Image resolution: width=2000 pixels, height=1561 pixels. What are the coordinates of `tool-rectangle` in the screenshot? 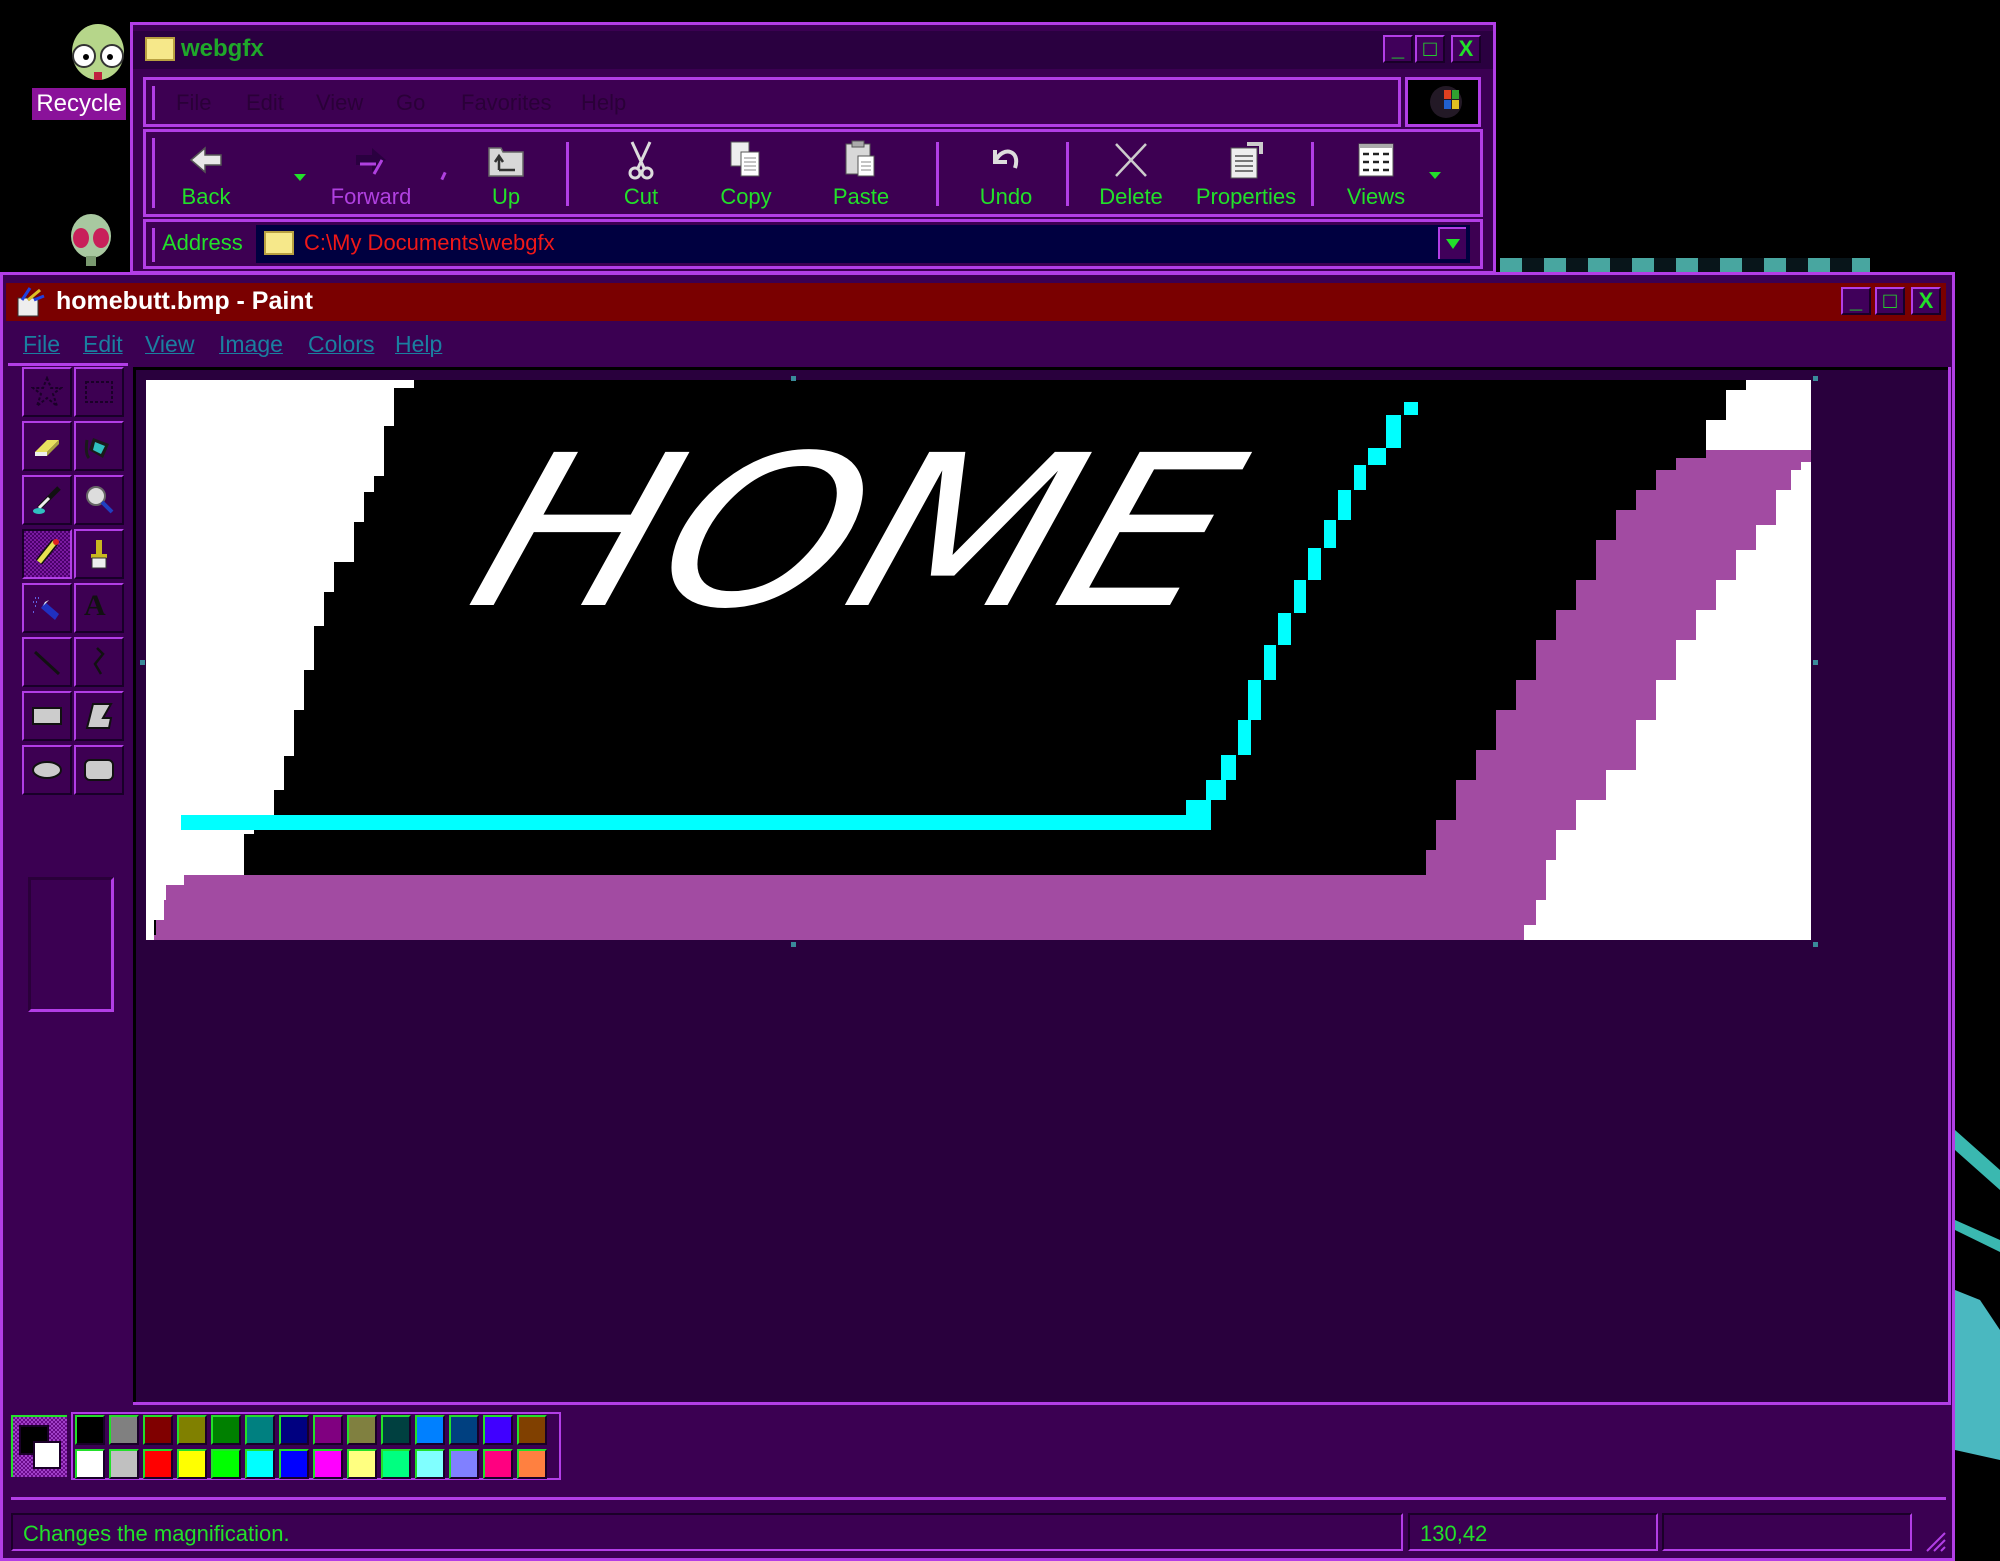 It's located at (47, 716).